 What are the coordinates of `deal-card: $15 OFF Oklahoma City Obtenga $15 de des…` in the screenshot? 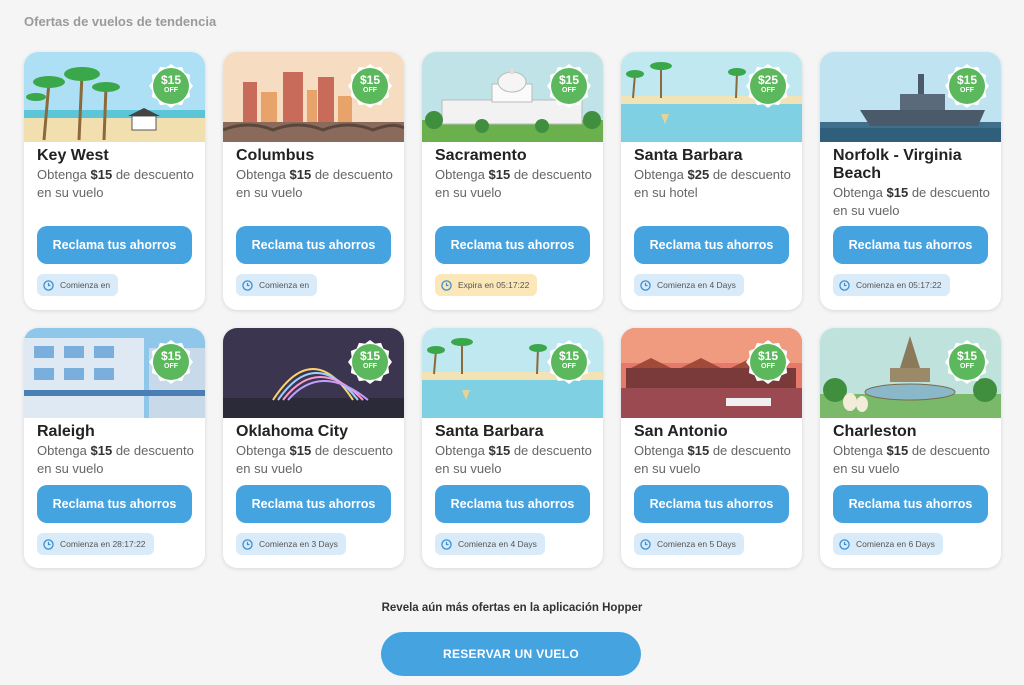 It's located at (313, 448).